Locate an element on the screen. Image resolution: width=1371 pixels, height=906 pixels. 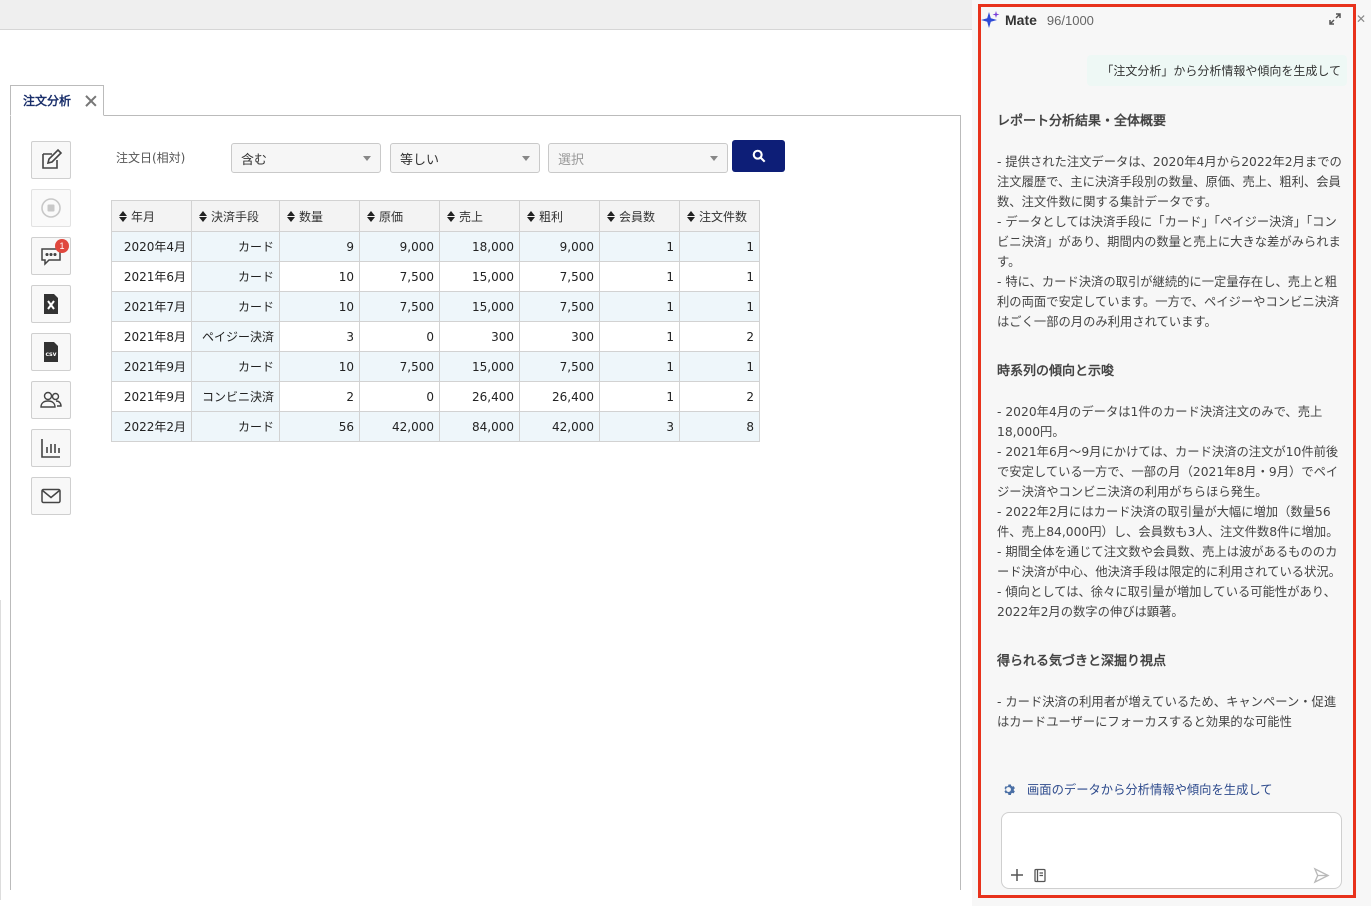
value-placeholder: 選択 is located at coordinates (571, 160).